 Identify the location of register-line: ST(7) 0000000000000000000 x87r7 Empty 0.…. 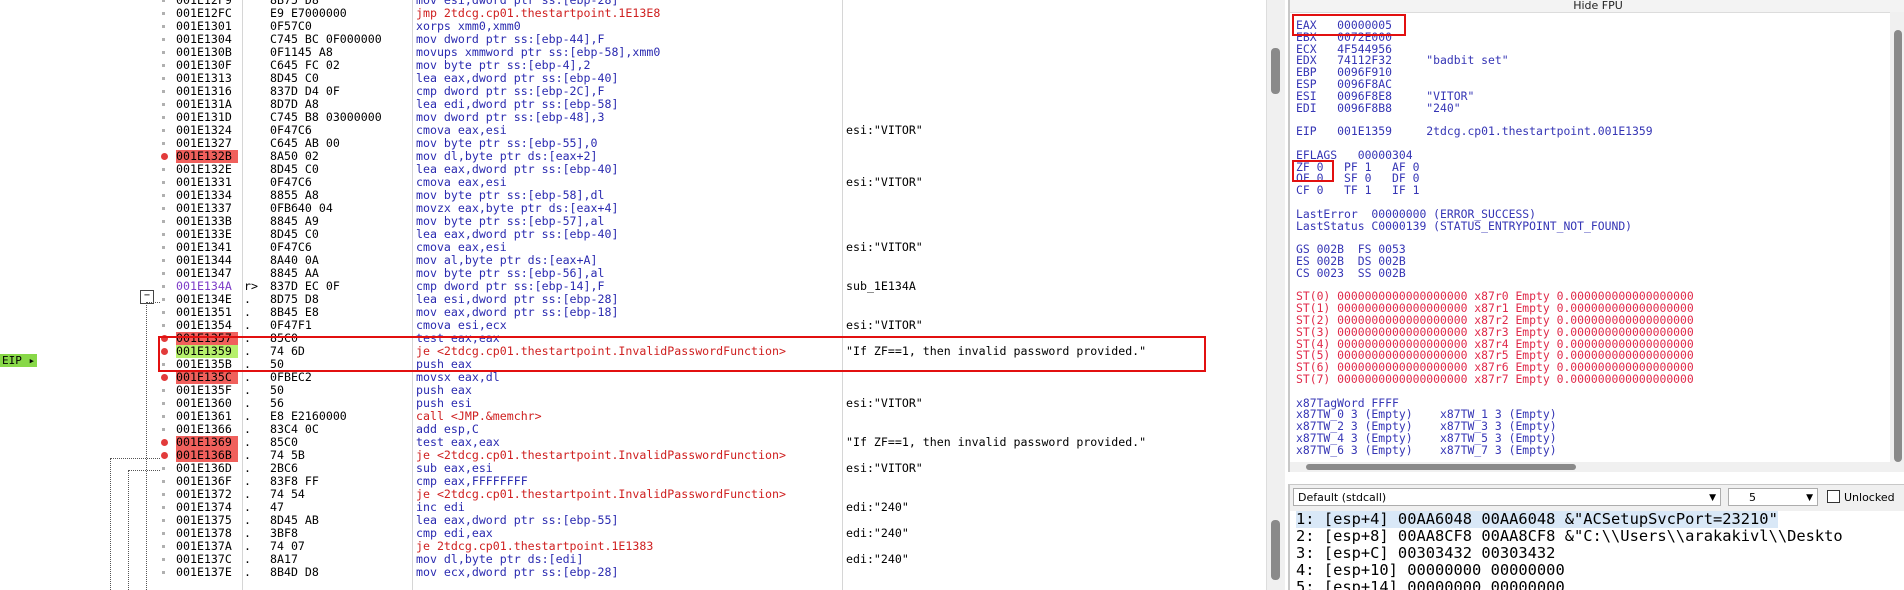
(1495, 379).